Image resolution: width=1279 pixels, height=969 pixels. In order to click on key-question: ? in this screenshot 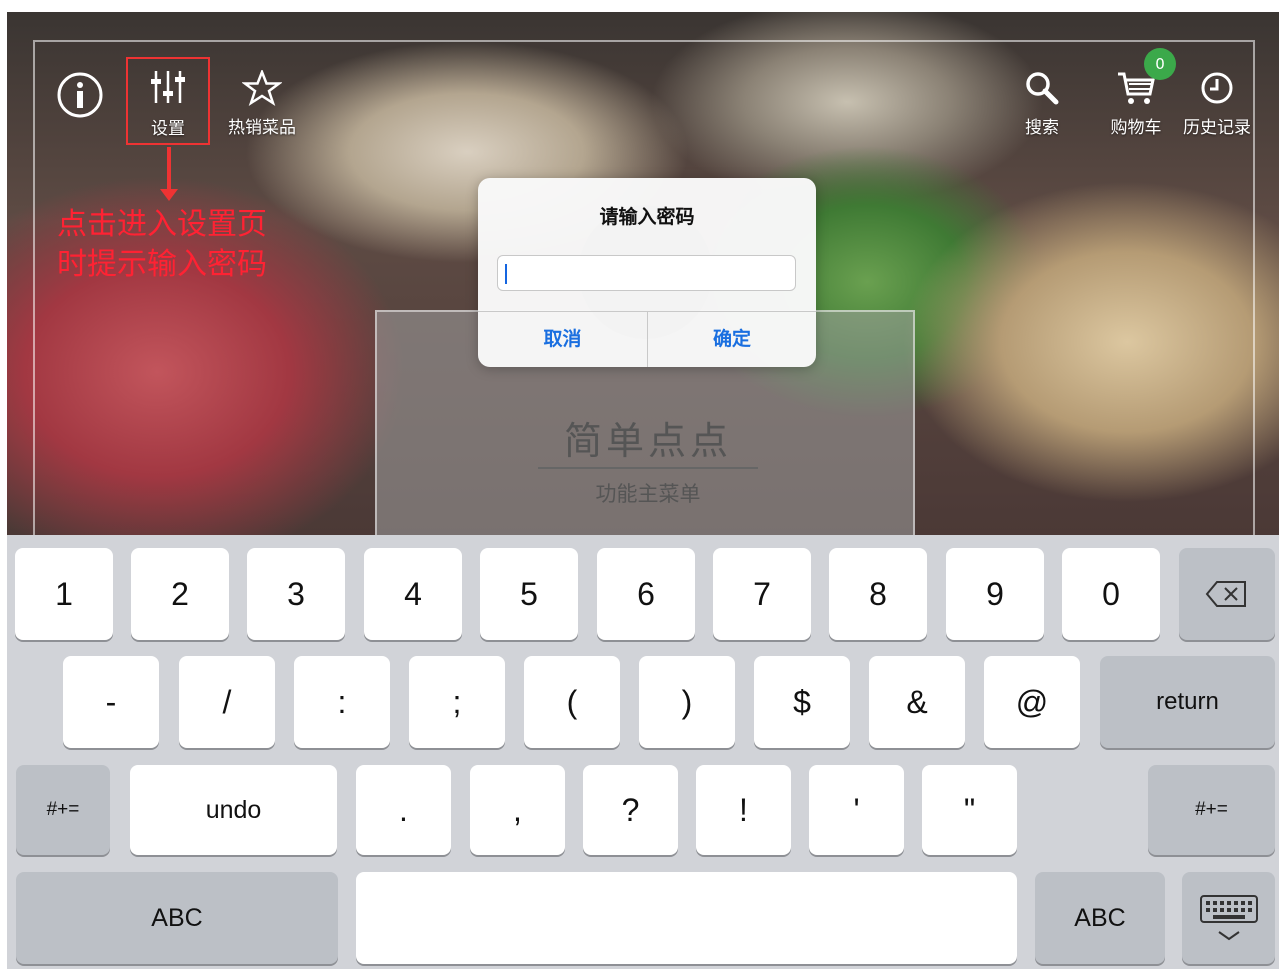, I will do `click(630, 810)`.